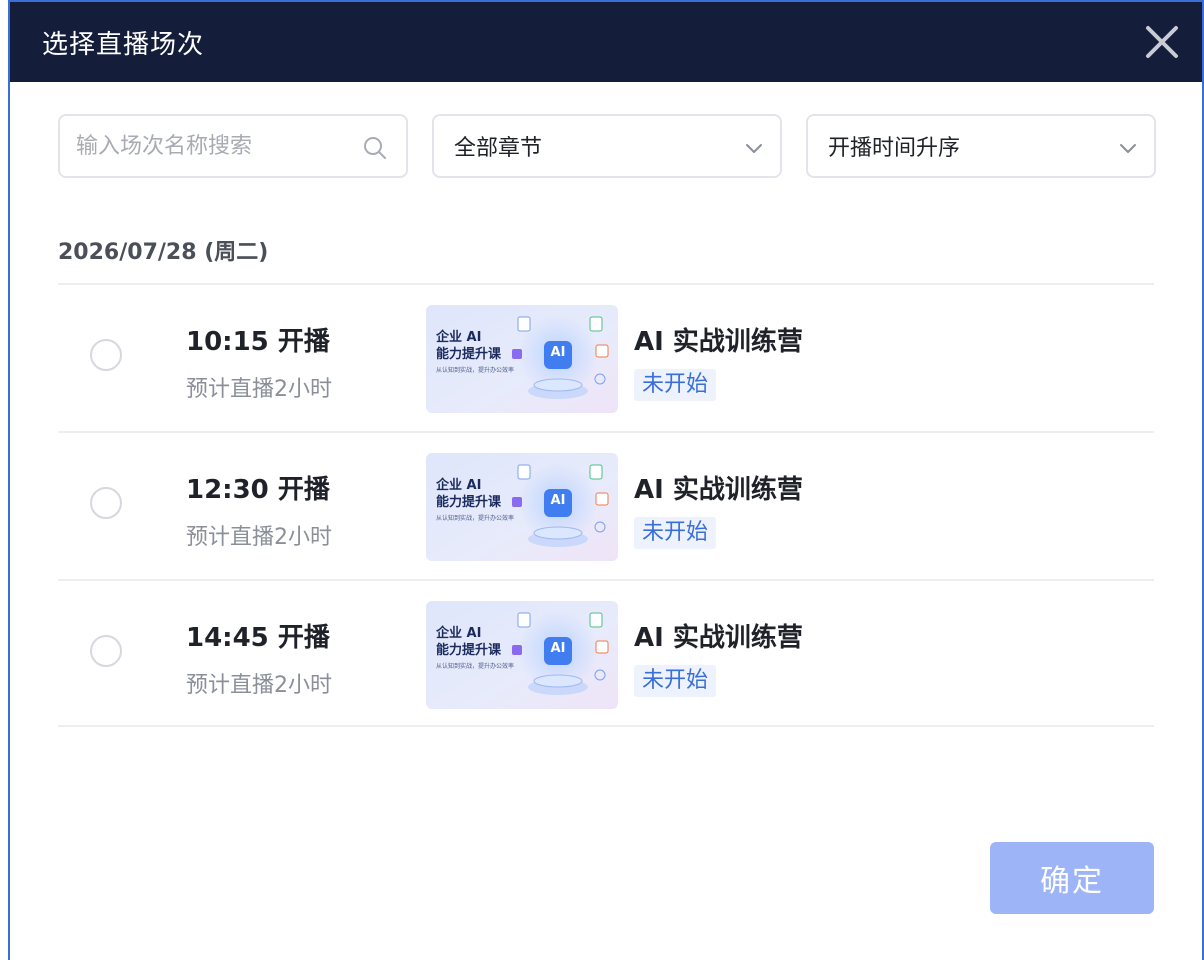  What do you see at coordinates (163, 252) in the screenshot?
I see `date-group-label: 2026/07/28 (周二)` at bounding box center [163, 252].